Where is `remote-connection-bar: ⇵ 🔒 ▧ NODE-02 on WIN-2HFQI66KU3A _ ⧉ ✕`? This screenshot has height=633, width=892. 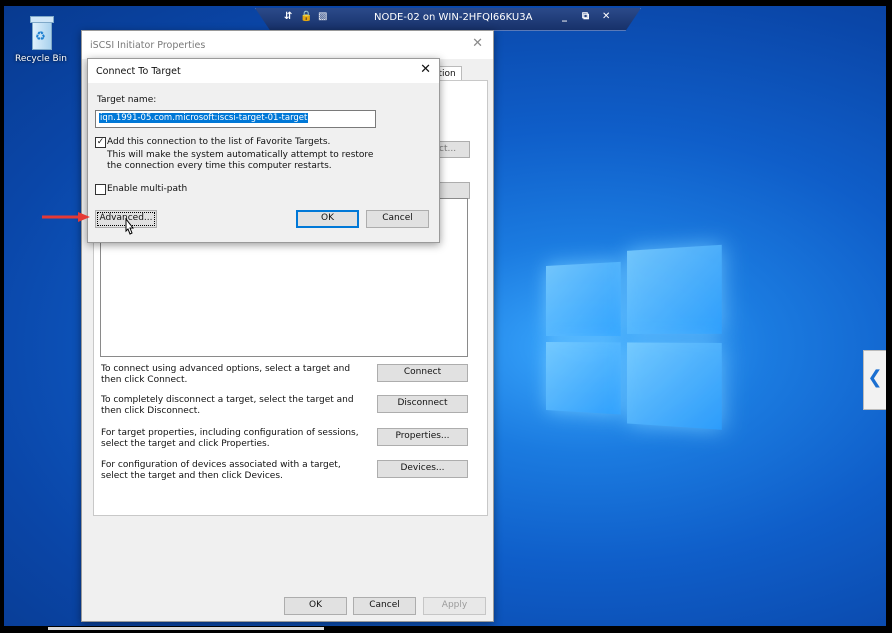 remote-connection-bar: ⇵ 🔒 ▧ NODE-02 on WIN-2HFQI66KU3A _ ⧉ ✕ is located at coordinates (448, 19).